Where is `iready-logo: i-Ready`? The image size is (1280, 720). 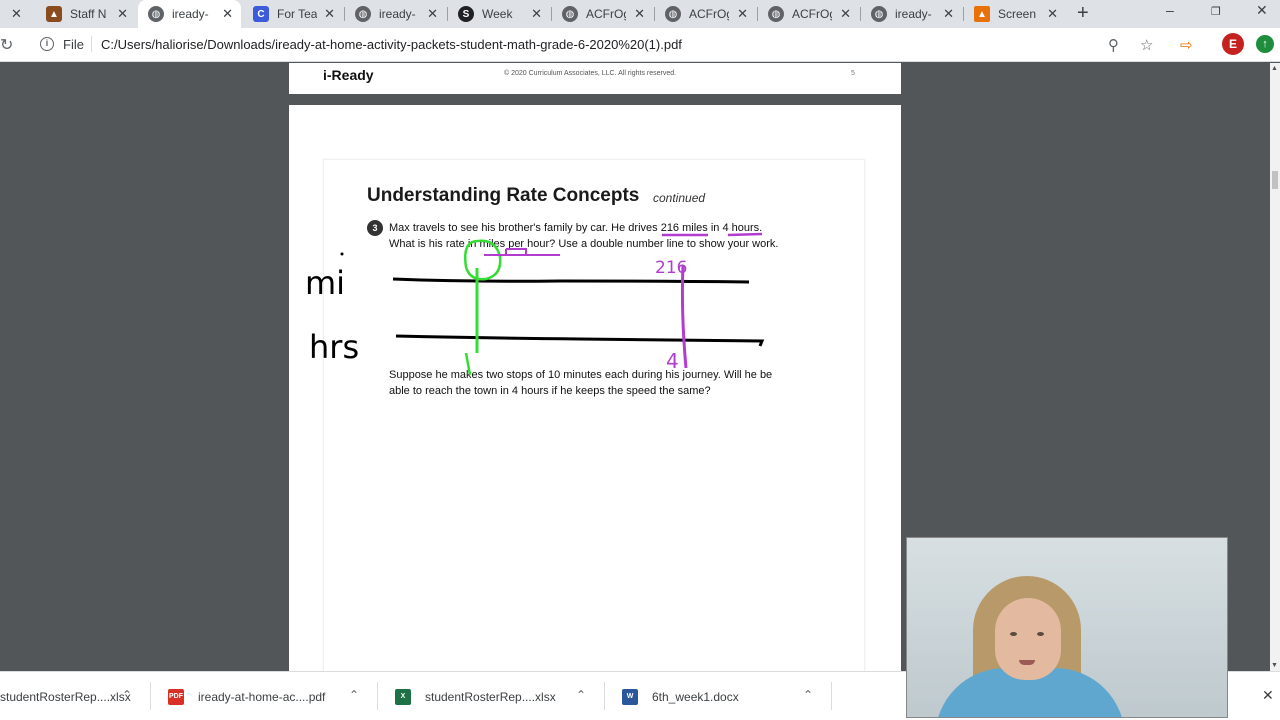 iready-logo: i-Ready is located at coordinates (348, 75).